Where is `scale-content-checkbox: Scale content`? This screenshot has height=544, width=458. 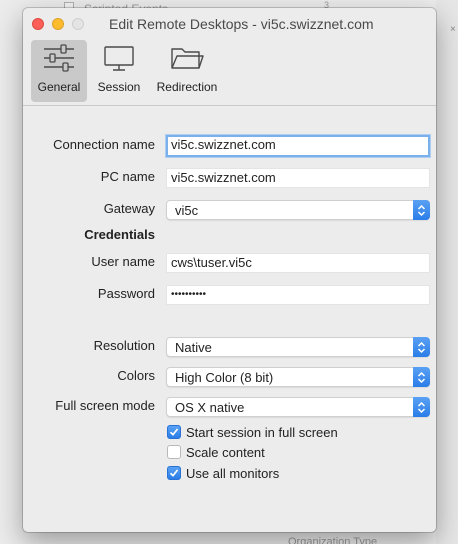
scale-content-checkbox: Scale content is located at coordinates (216, 452).